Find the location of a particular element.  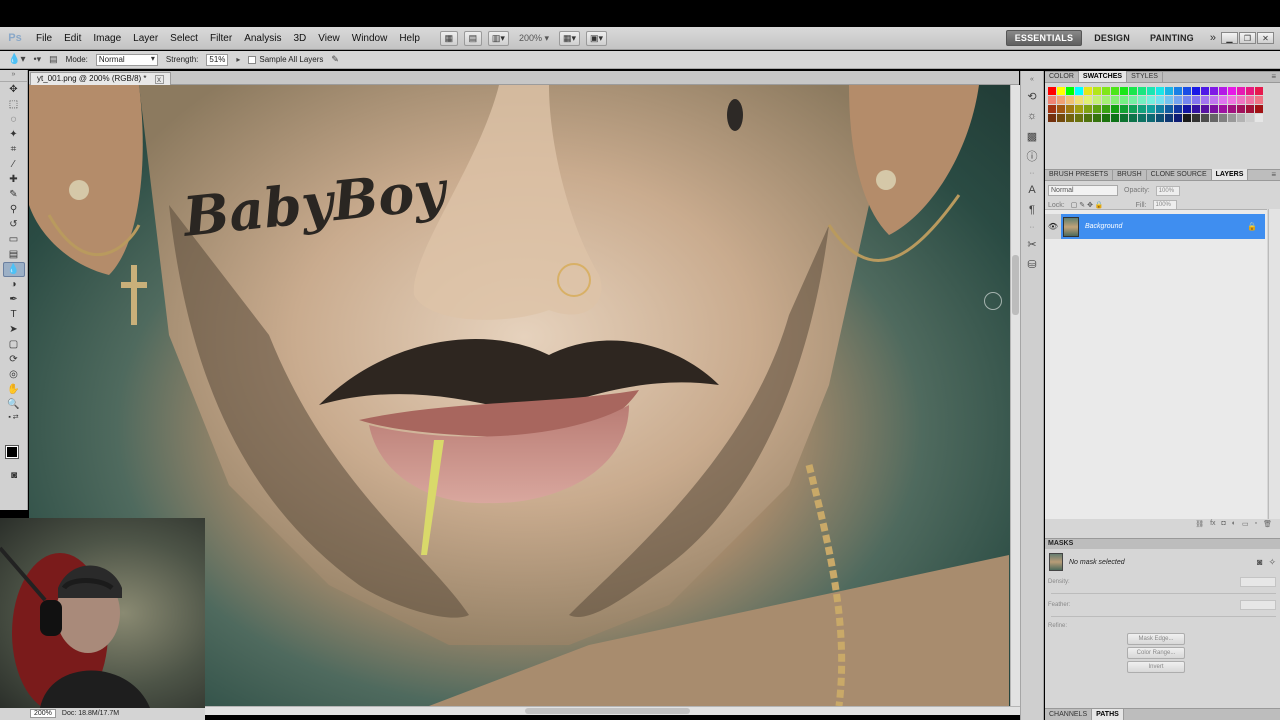

sample-all-layers-checkbox: Sample All Layers is located at coordinates (285, 59).